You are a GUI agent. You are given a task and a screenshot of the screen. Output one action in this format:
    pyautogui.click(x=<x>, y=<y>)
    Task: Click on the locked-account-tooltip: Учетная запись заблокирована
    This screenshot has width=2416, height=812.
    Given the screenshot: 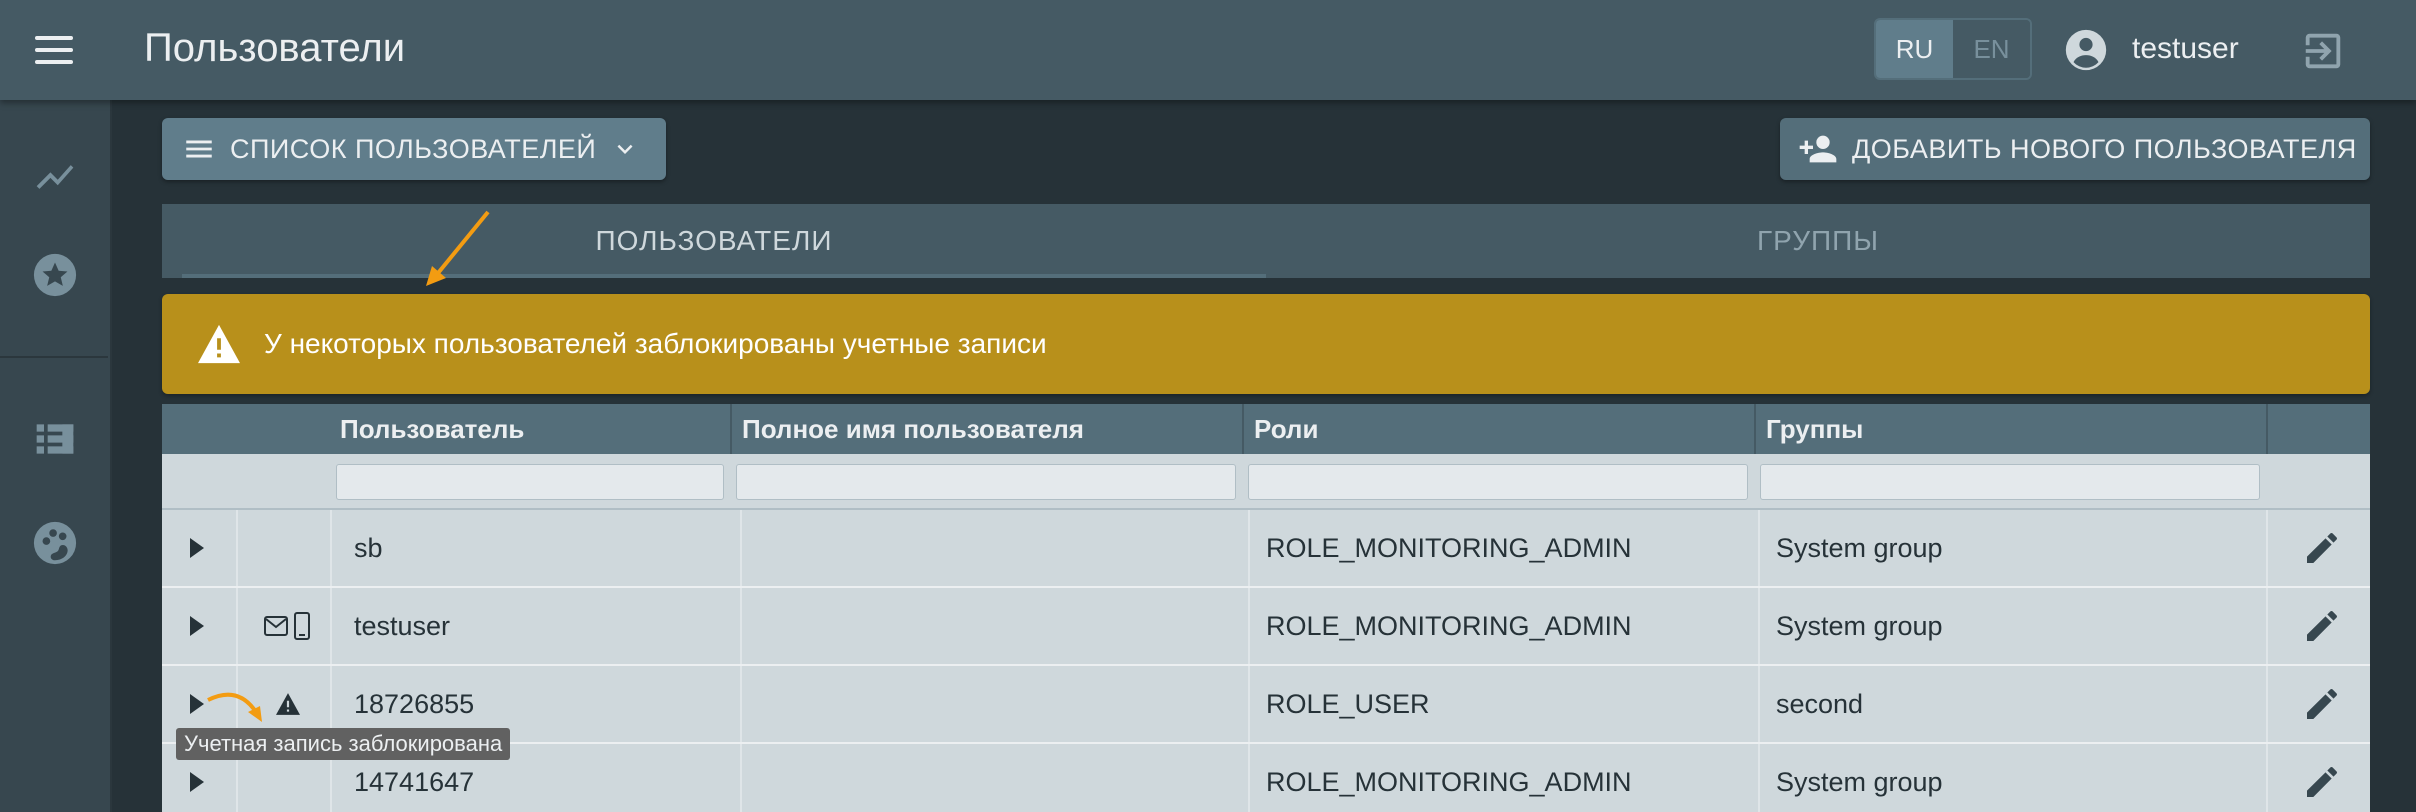 What is the action you would take?
    pyautogui.click(x=343, y=744)
    